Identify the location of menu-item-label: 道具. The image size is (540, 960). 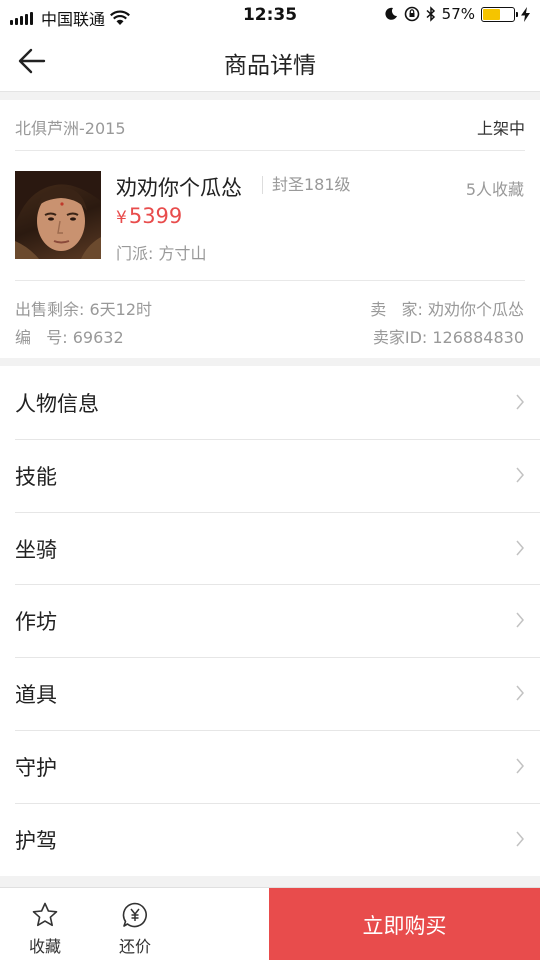
(36, 695).